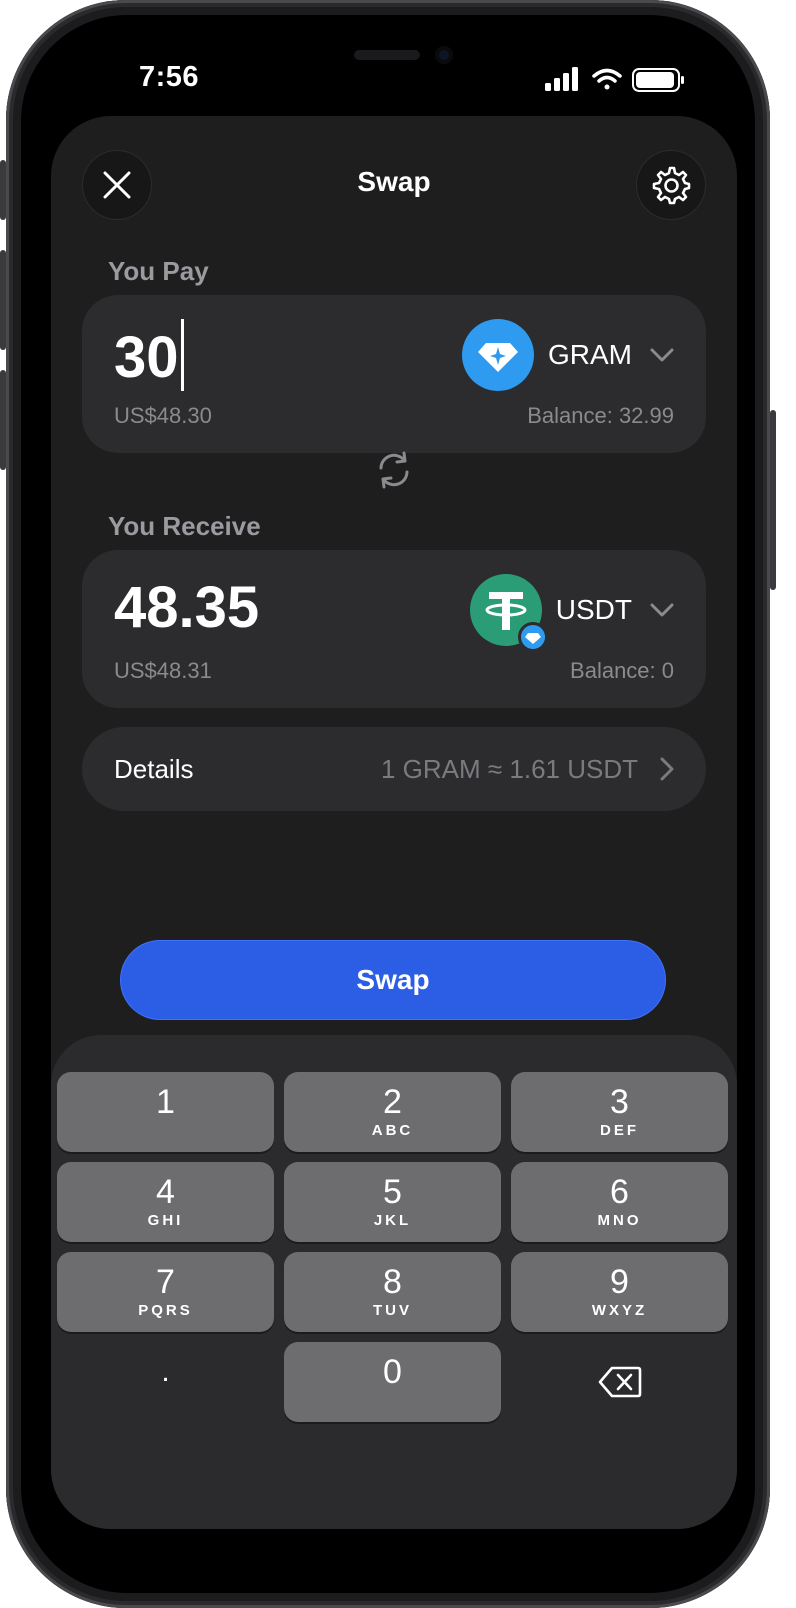 The width and height of the screenshot is (796, 1608). Describe the element at coordinates (154, 769) in the screenshot. I see `details-label: Details` at that location.